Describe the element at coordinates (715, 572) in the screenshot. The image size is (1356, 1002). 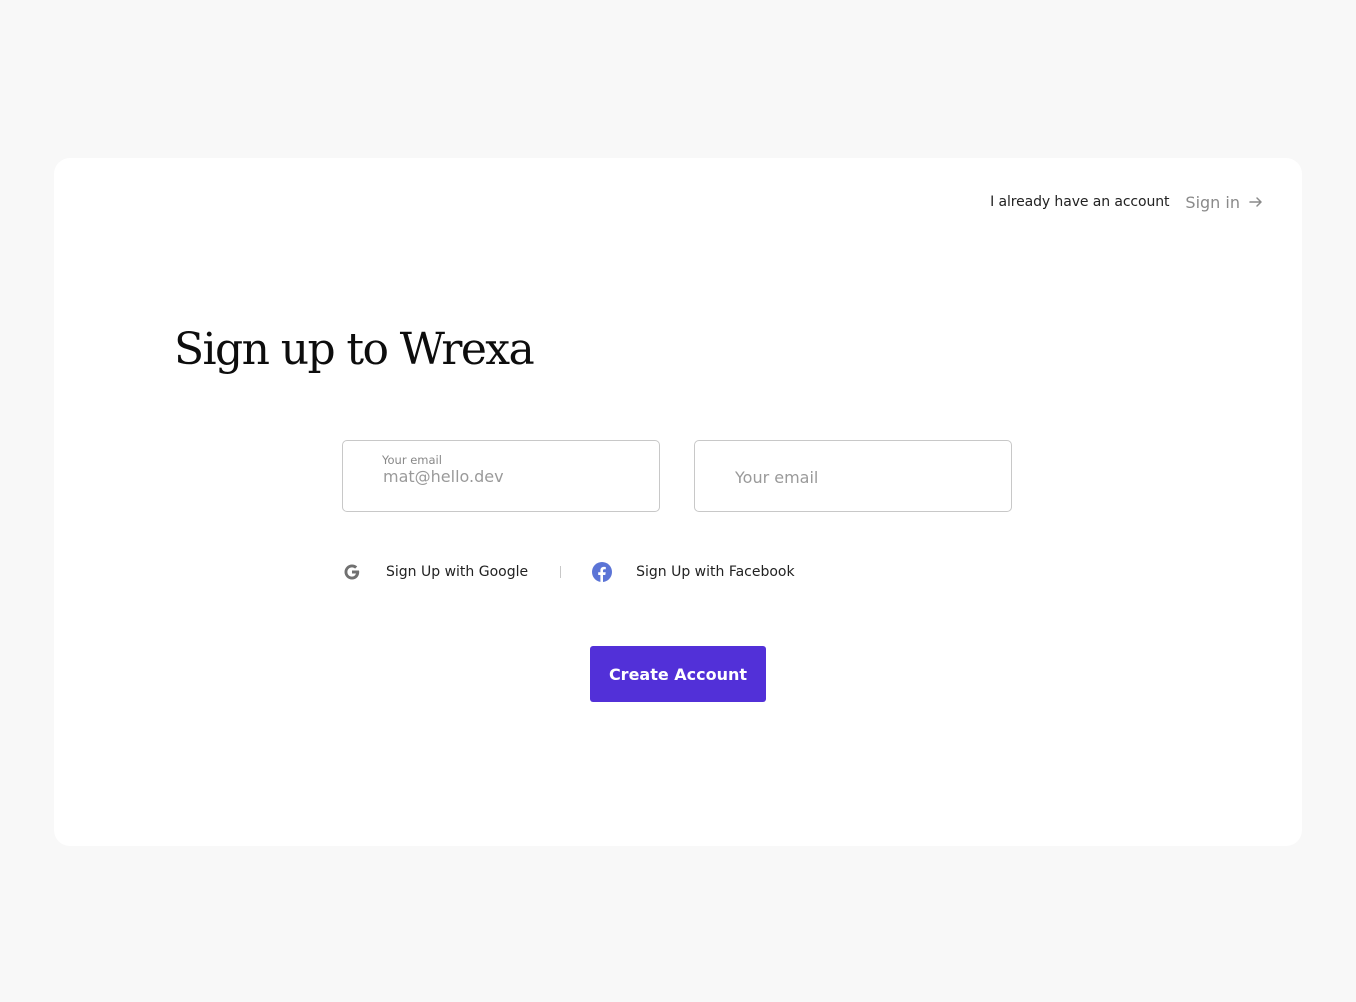
I see `facebook-signup-label: Sign Up with Facebook` at that location.